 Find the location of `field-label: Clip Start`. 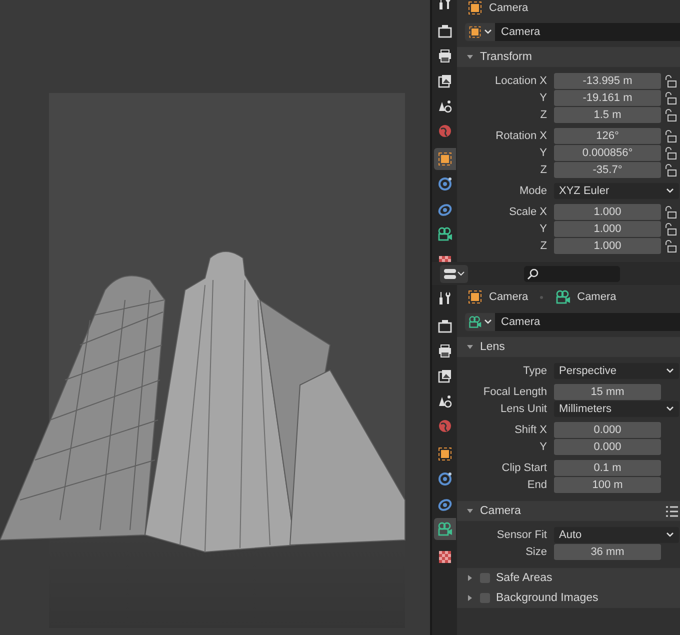

field-label: Clip Start is located at coordinates (524, 468).